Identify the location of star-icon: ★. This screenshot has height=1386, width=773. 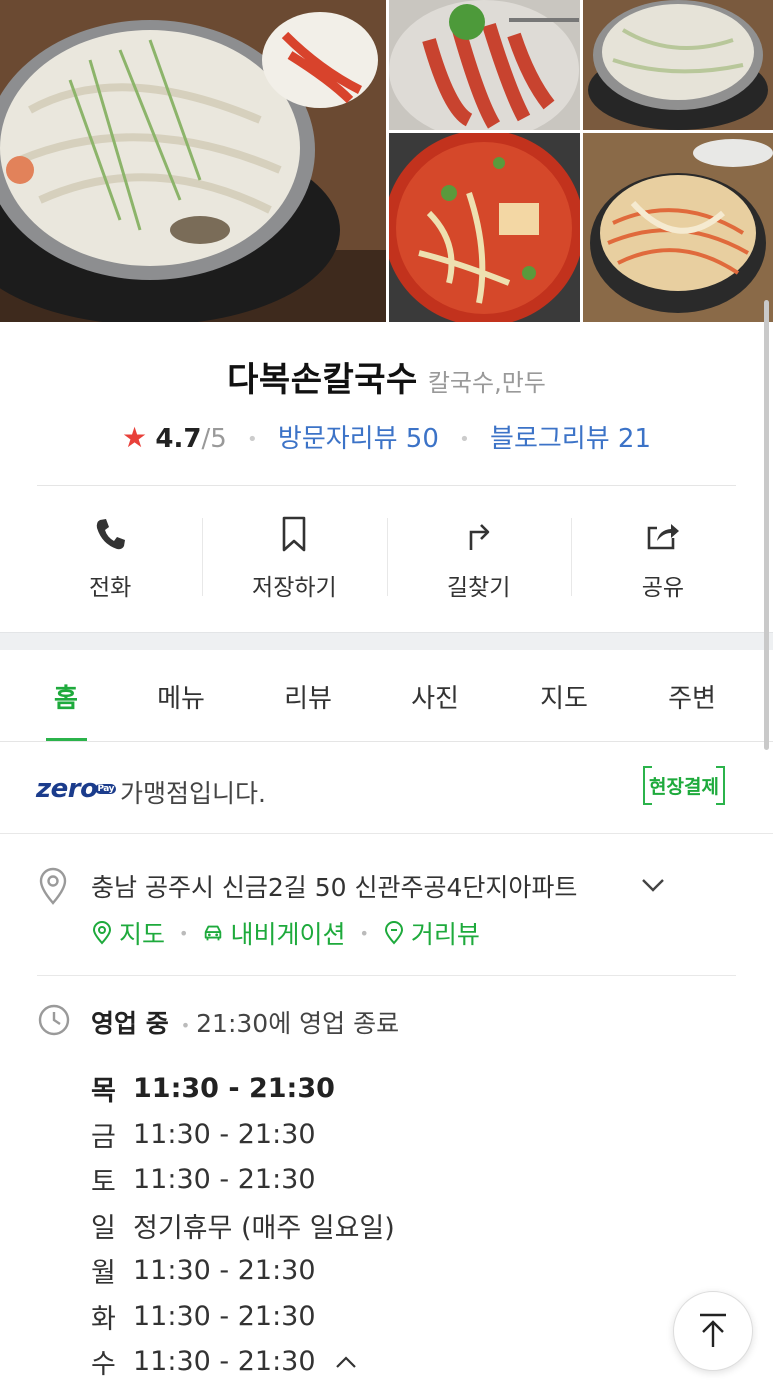
(135, 437).